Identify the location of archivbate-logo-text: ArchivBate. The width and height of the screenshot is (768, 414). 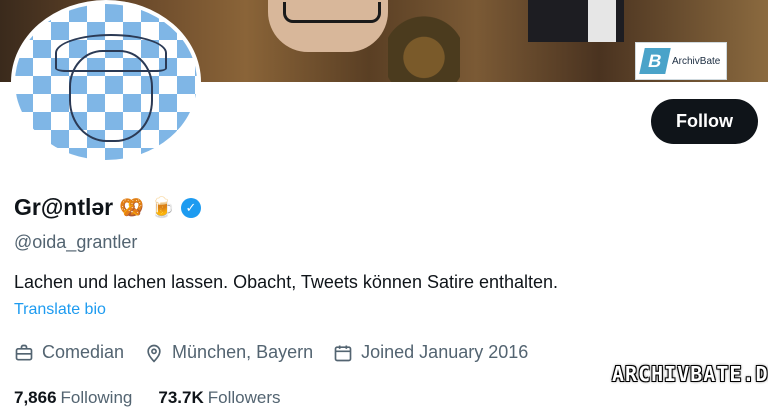
(696, 61).